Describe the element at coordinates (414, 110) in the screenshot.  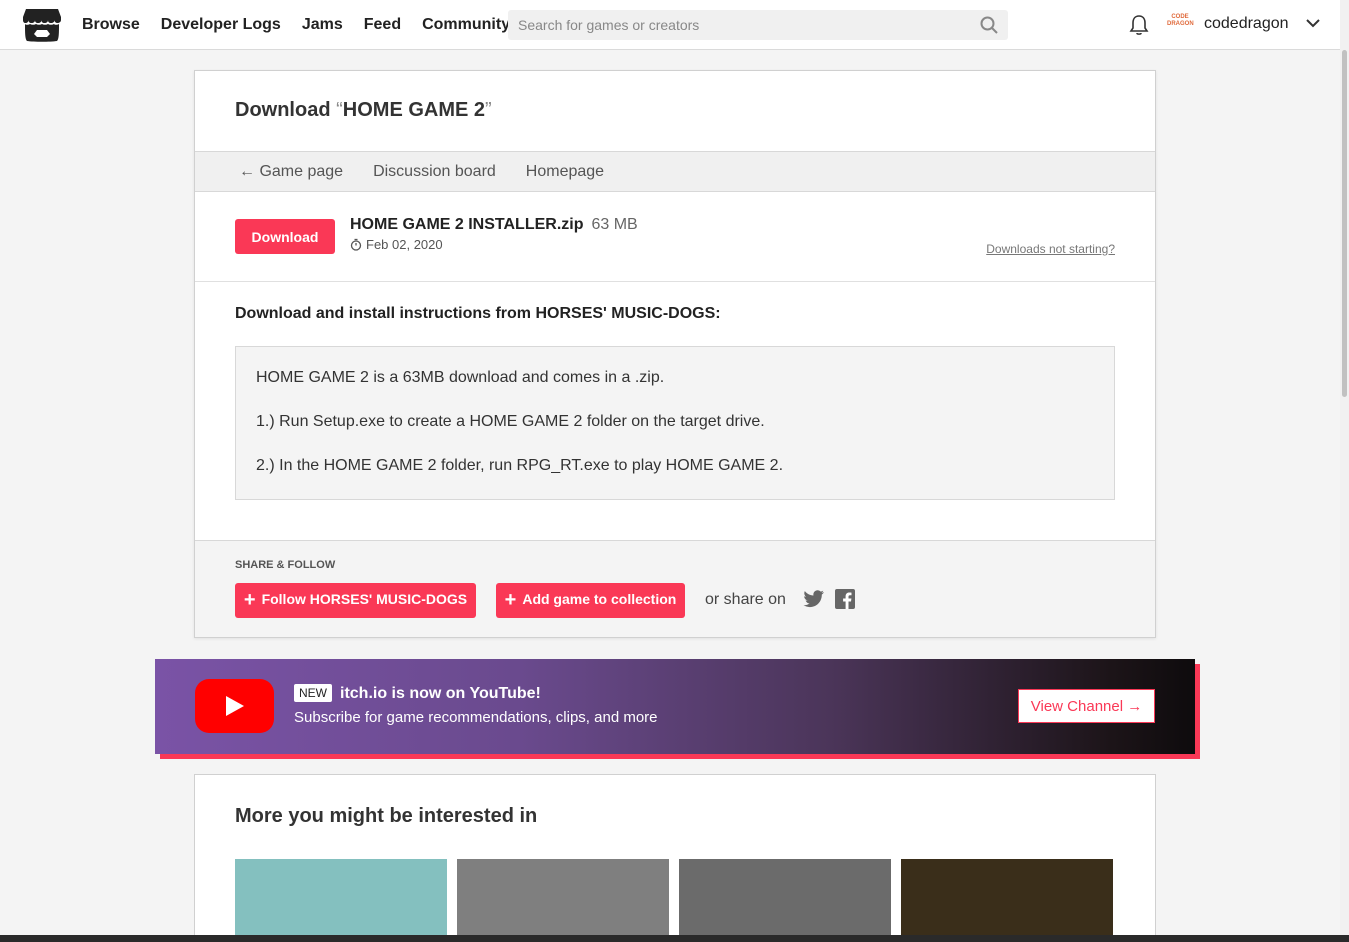
I see `game-name: HOME GAME 2` at that location.